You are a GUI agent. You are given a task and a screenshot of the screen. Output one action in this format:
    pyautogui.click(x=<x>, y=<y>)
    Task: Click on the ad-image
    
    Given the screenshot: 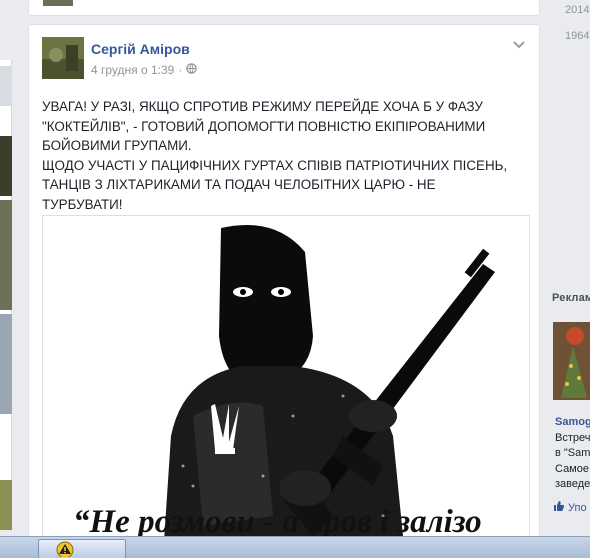 What is the action you would take?
    pyautogui.click(x=571, y=361)
    